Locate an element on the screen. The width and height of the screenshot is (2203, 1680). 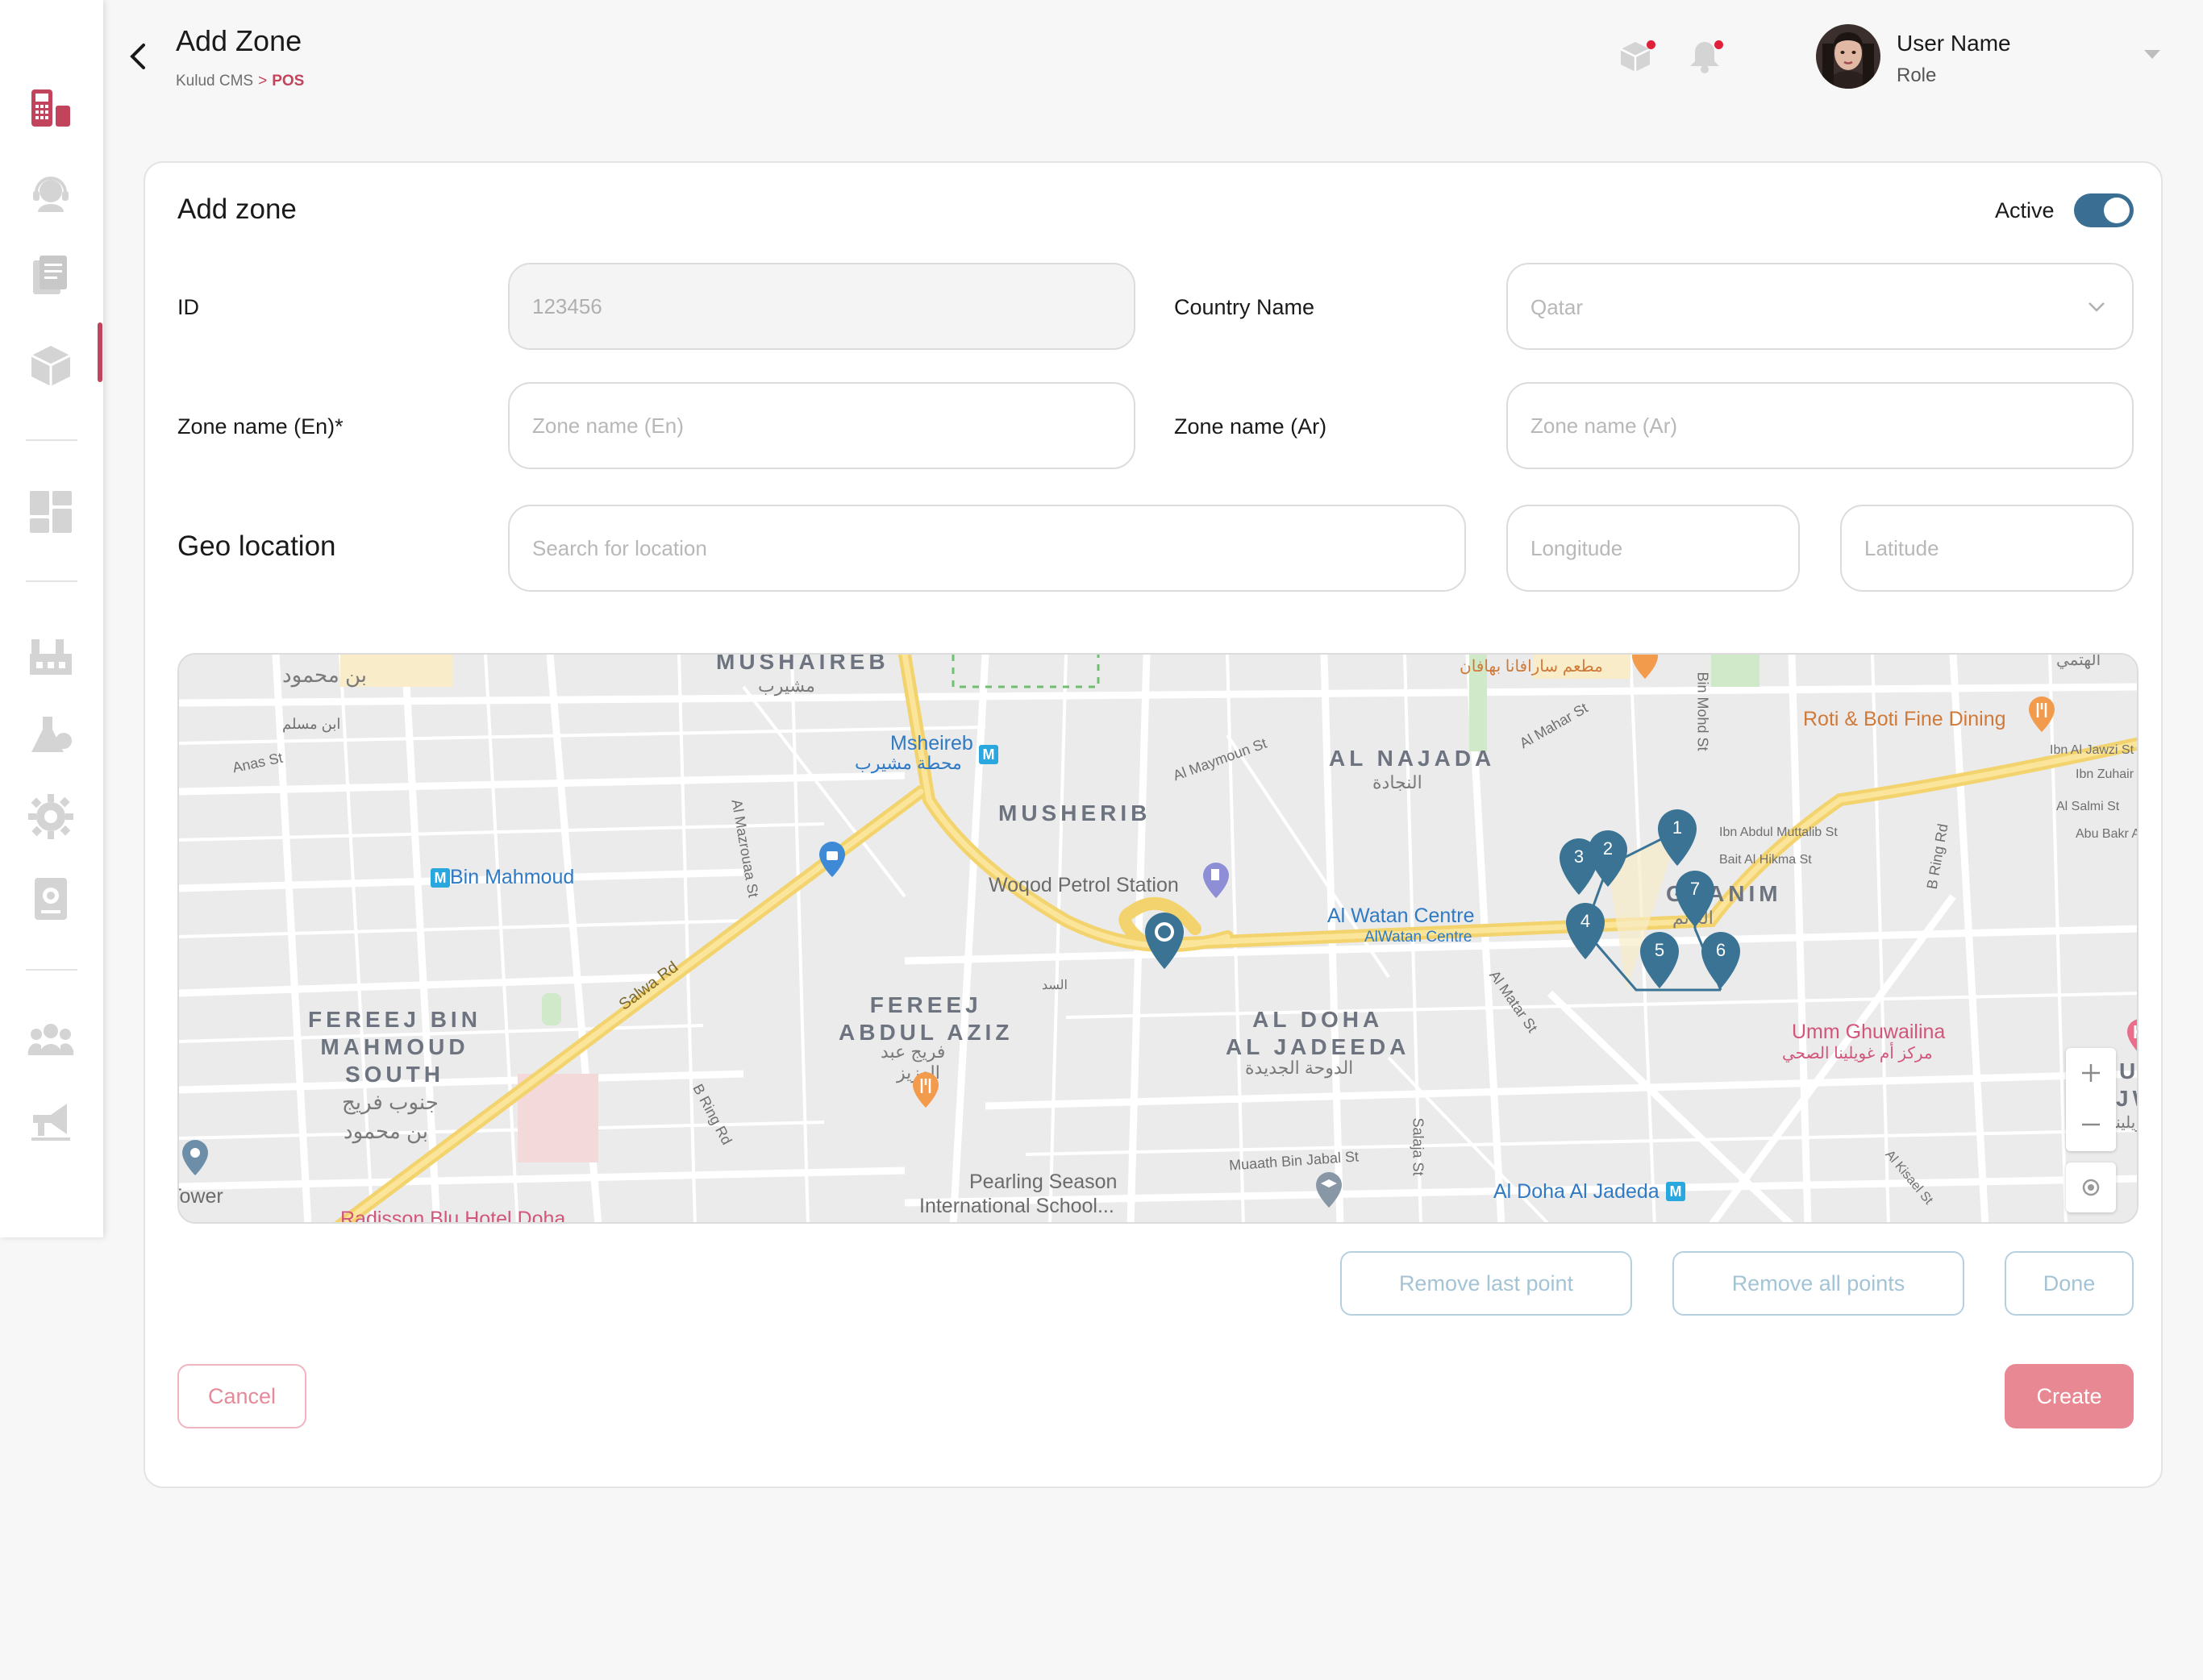
country-select: Qatar is located at coordinates (1820, 306).